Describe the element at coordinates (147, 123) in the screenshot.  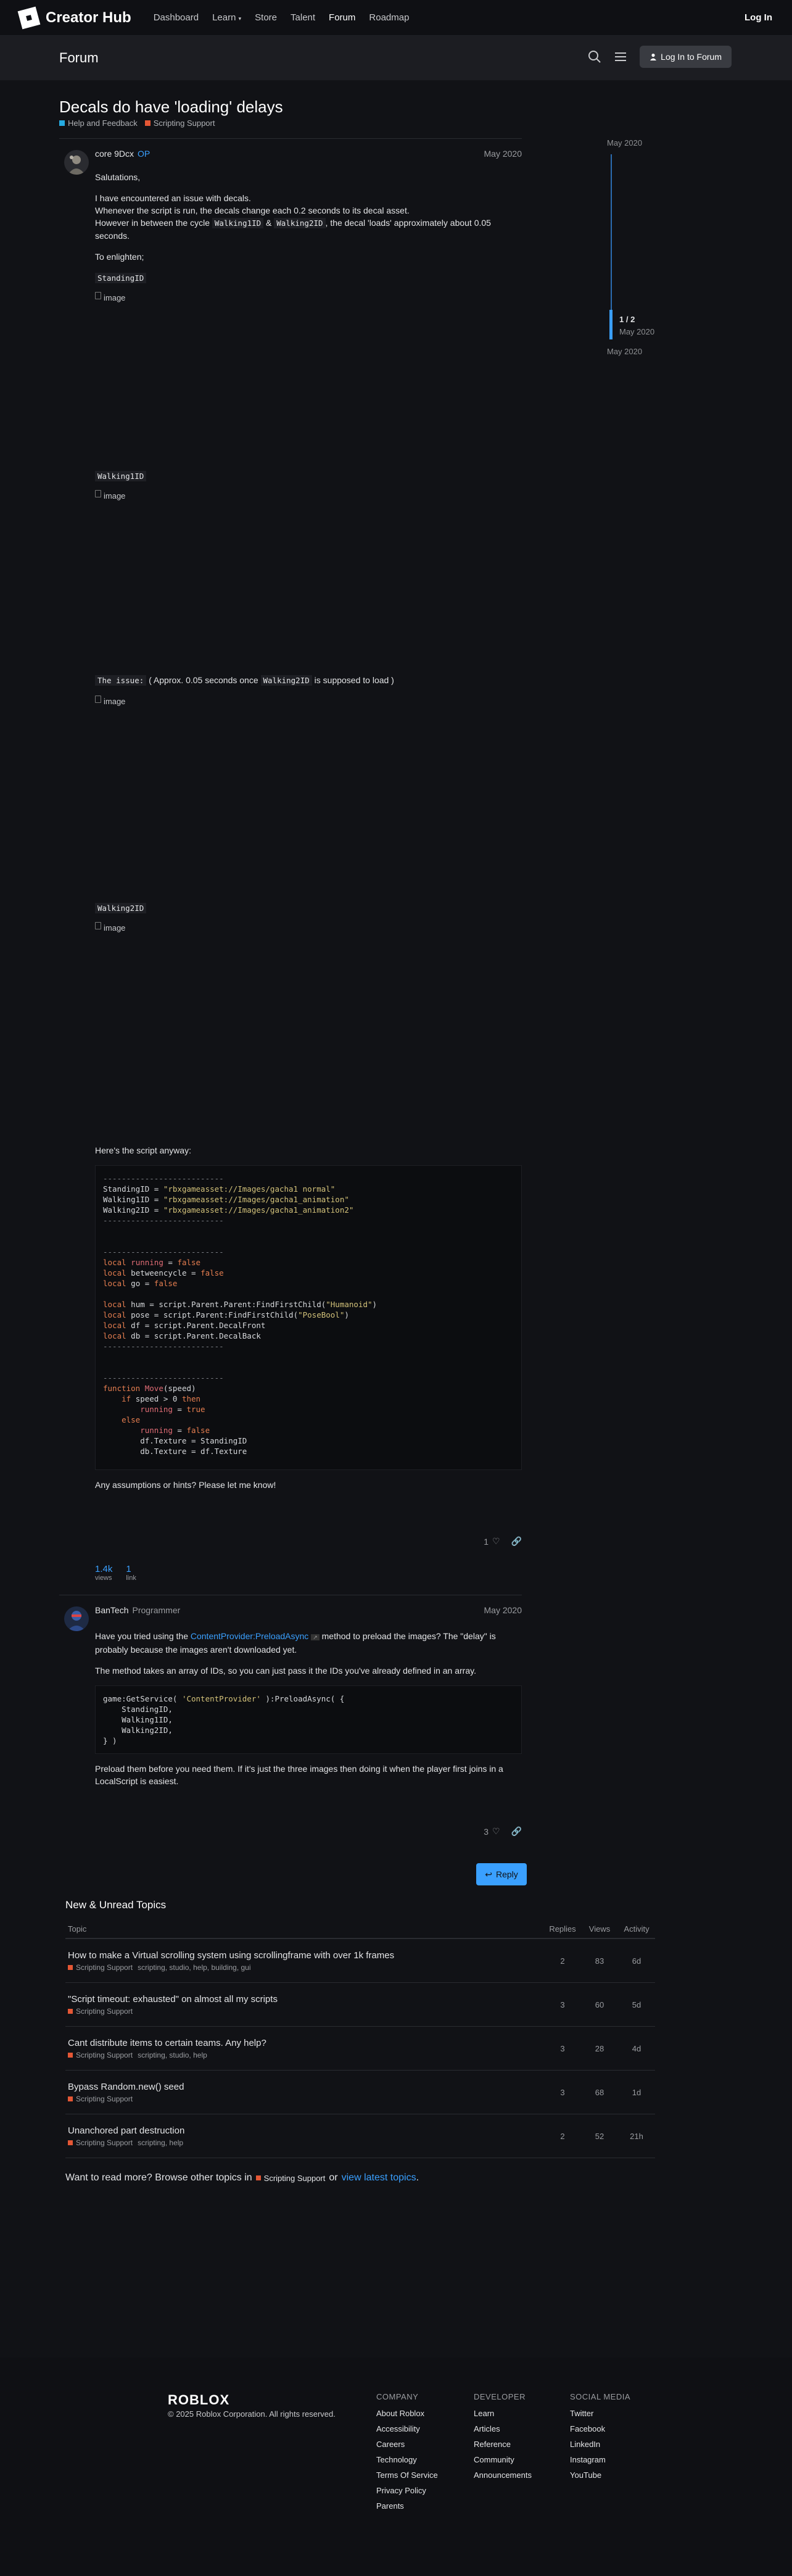
I see `category-color-swatch` at that location.